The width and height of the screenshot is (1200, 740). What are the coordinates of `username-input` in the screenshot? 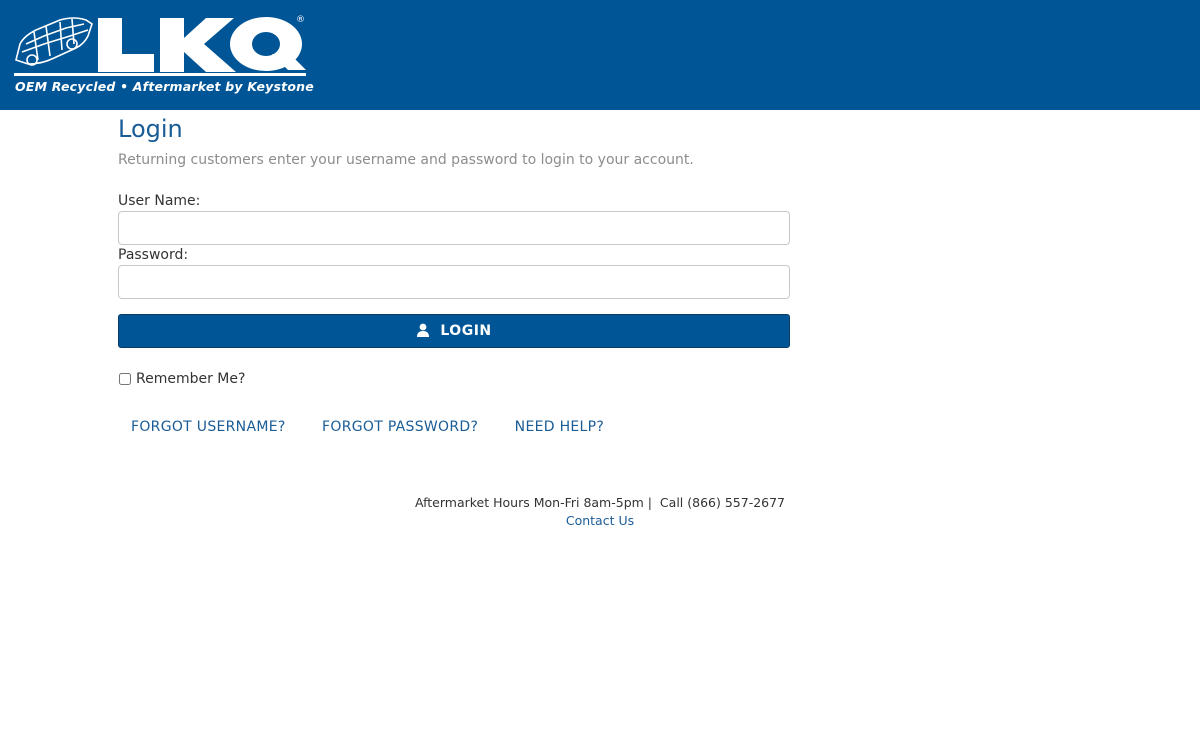 It's located at (454, 228).